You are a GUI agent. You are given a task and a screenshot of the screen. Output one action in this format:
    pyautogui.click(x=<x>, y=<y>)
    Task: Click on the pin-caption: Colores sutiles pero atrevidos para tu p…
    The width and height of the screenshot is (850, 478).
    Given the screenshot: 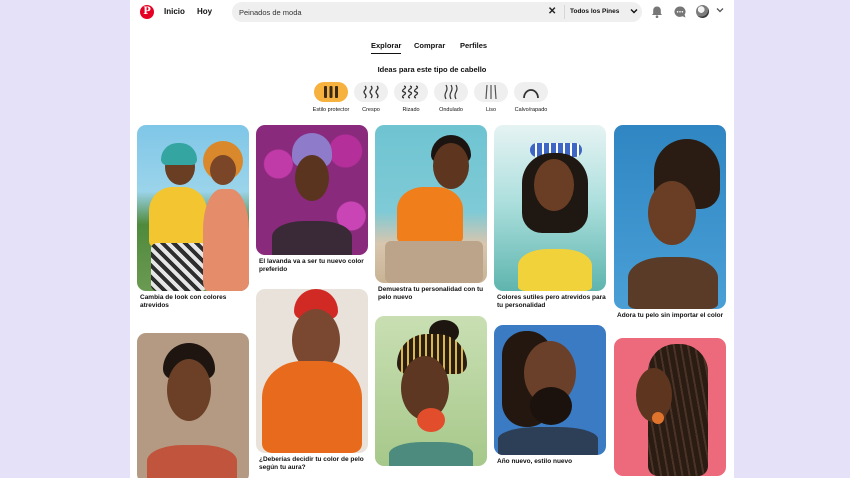 What is the action you would take?
    pyautogui.click(x=551, y=301)
    